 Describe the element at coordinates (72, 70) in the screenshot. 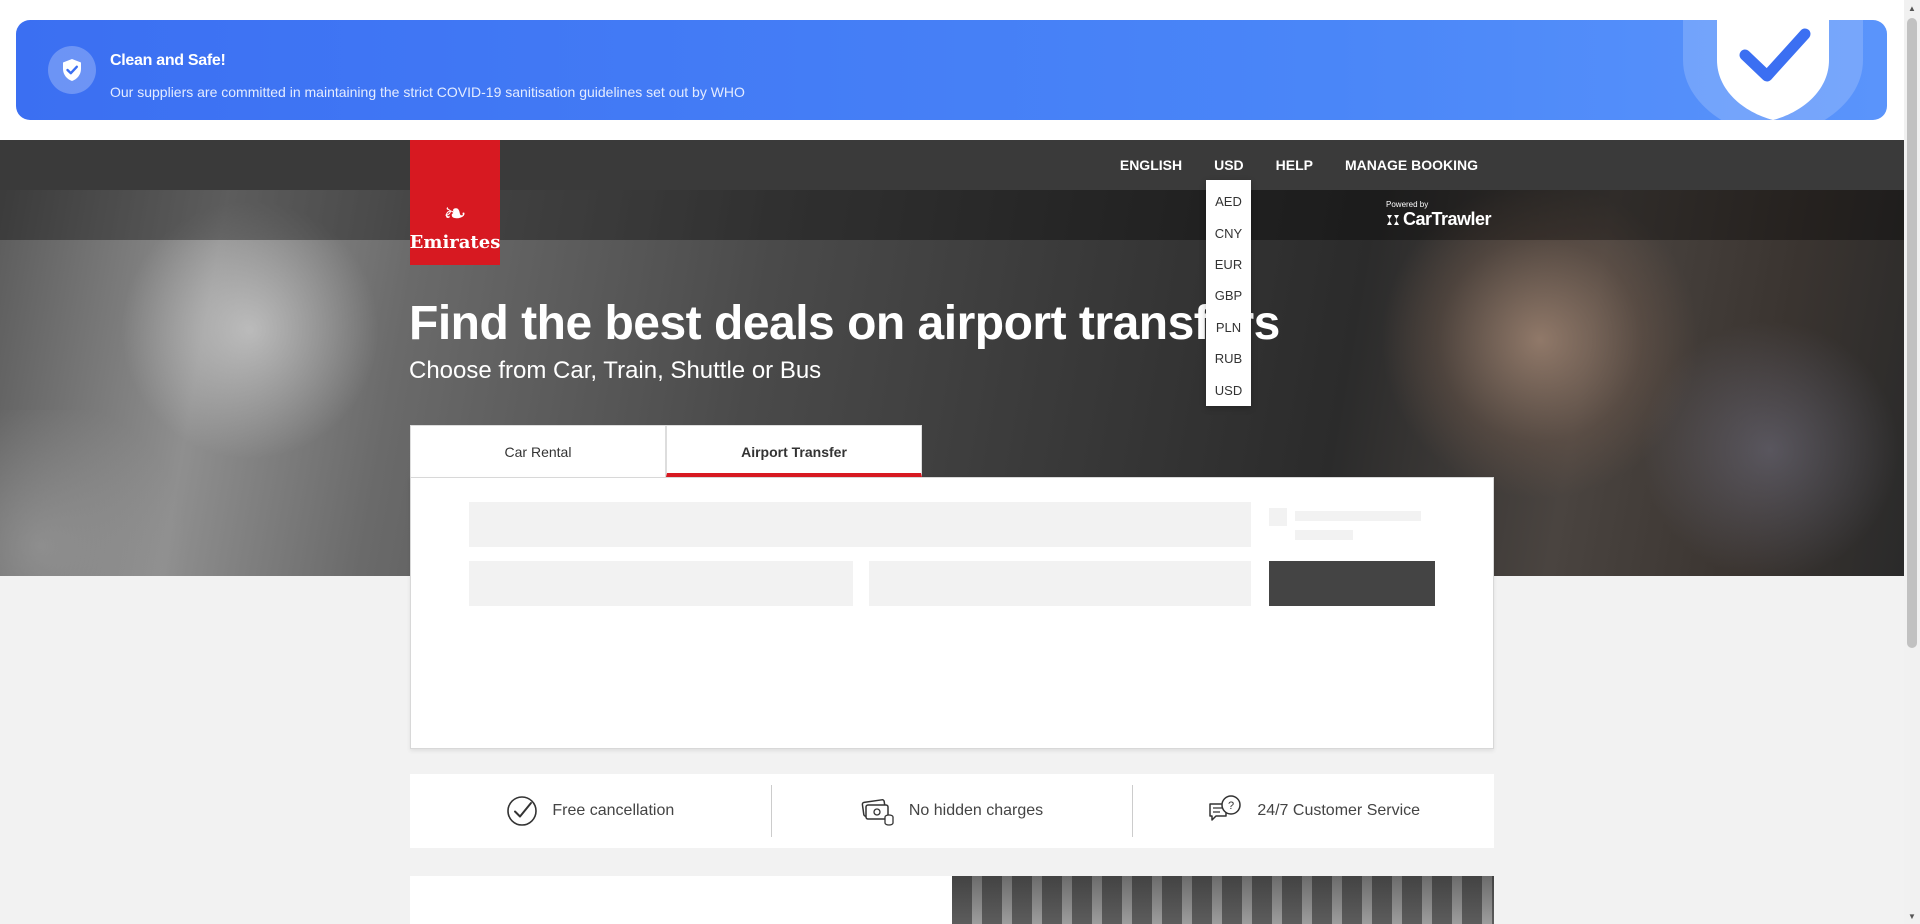

I see `shield-check-icon` at that location.